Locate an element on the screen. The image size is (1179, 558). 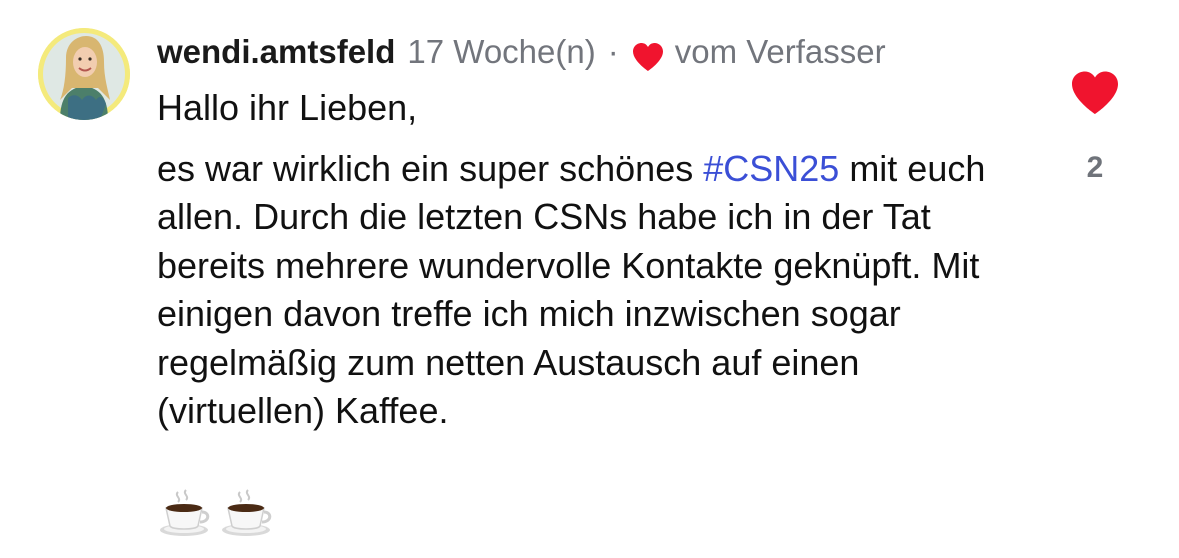
comment-greeting: Hallo ihr Lieben, is located at coordinates (287, 107).